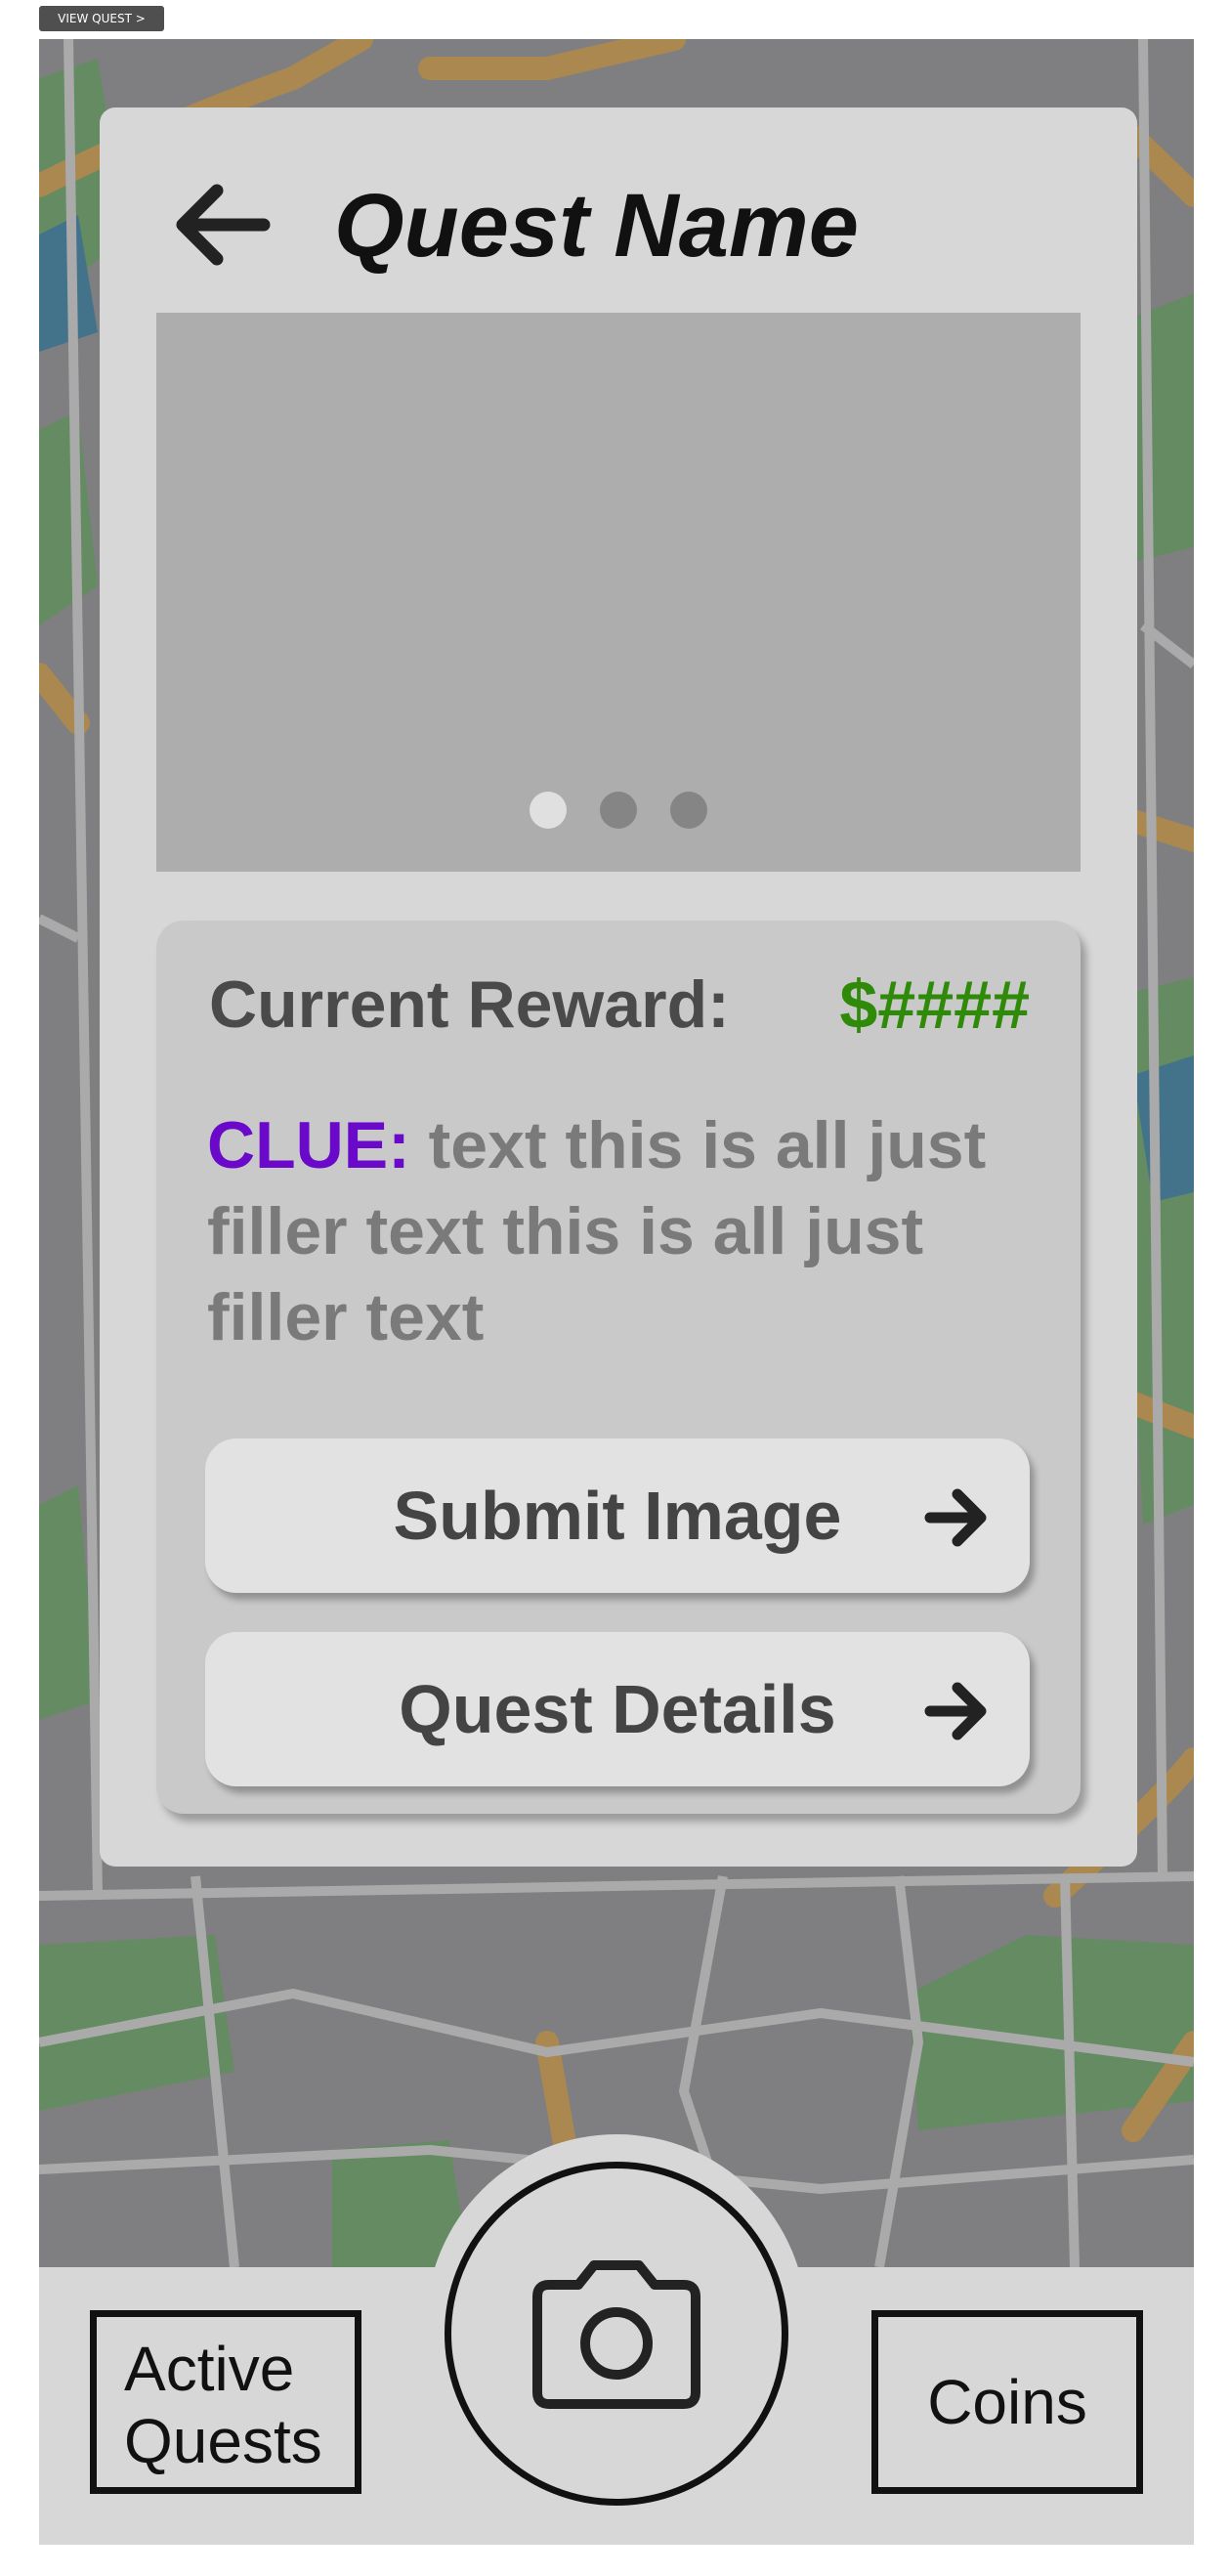  Describe the element at coordinates (308, 1145) in the screenshot. I see `clue-label: CLUE:` at that location.